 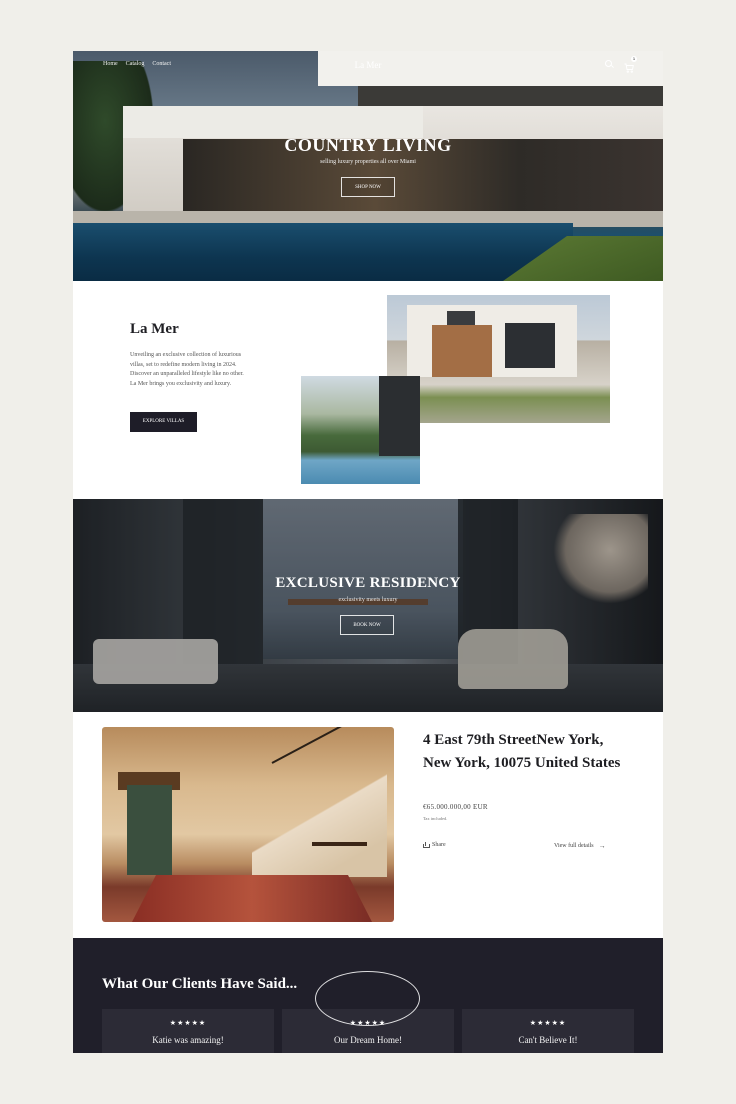 What do you see at coordinates (368, 600) in the screenshot?
I see `exclusive-subtitle: exclusivity meets luxury` at bounding box center [368, 600].